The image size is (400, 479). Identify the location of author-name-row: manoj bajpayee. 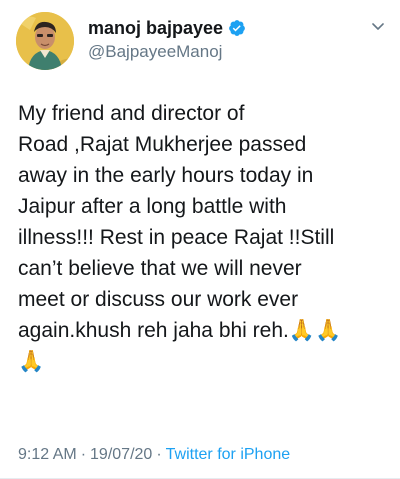
(167, 28).